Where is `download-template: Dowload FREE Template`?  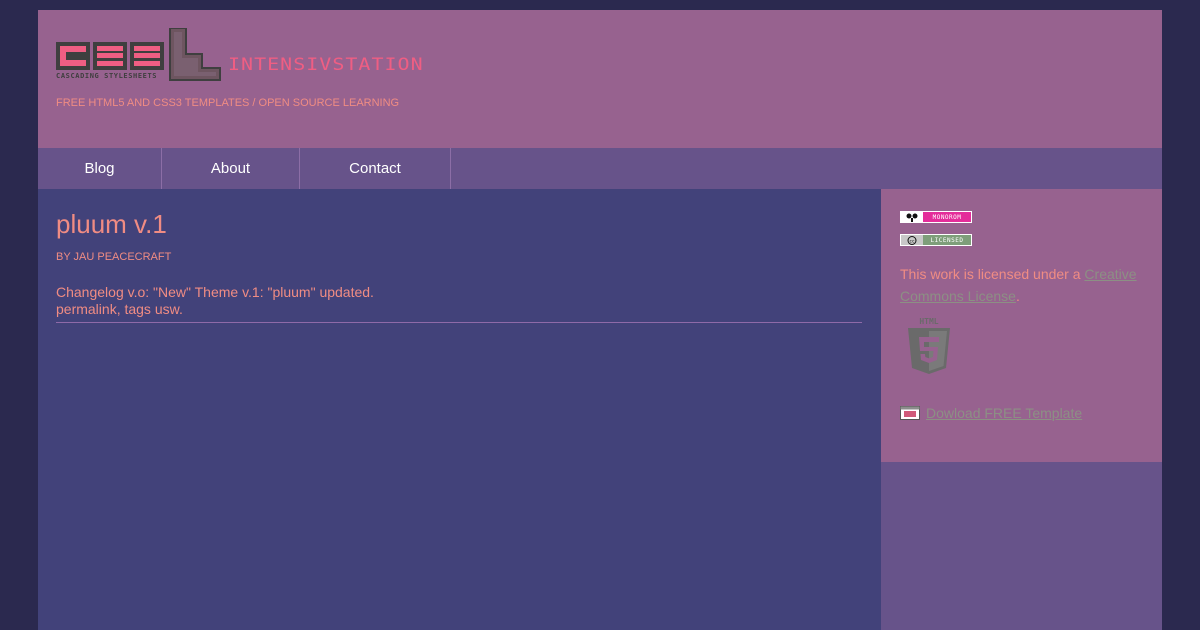
download-template: Dowload FREE Template is located at coordinates (991, 413).